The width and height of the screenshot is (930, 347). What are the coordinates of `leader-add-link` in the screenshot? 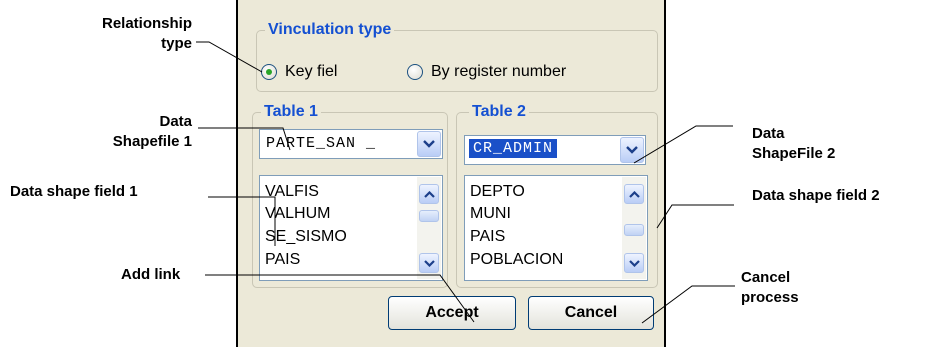 It's located at (340, 298).